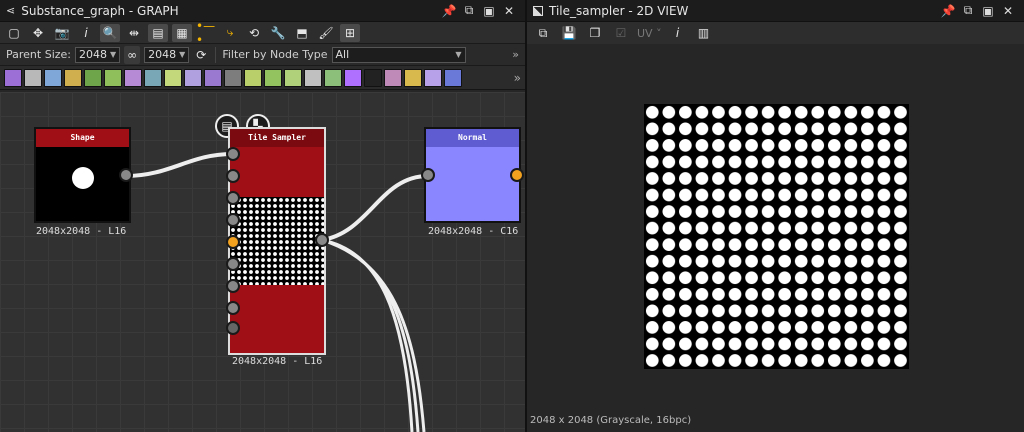 This screenshot has height=432, width=1024. What do you see at coordinates (230, 33) in the screenshot?
I see `link-icon: ⤷` at bounding box center [230, 33].